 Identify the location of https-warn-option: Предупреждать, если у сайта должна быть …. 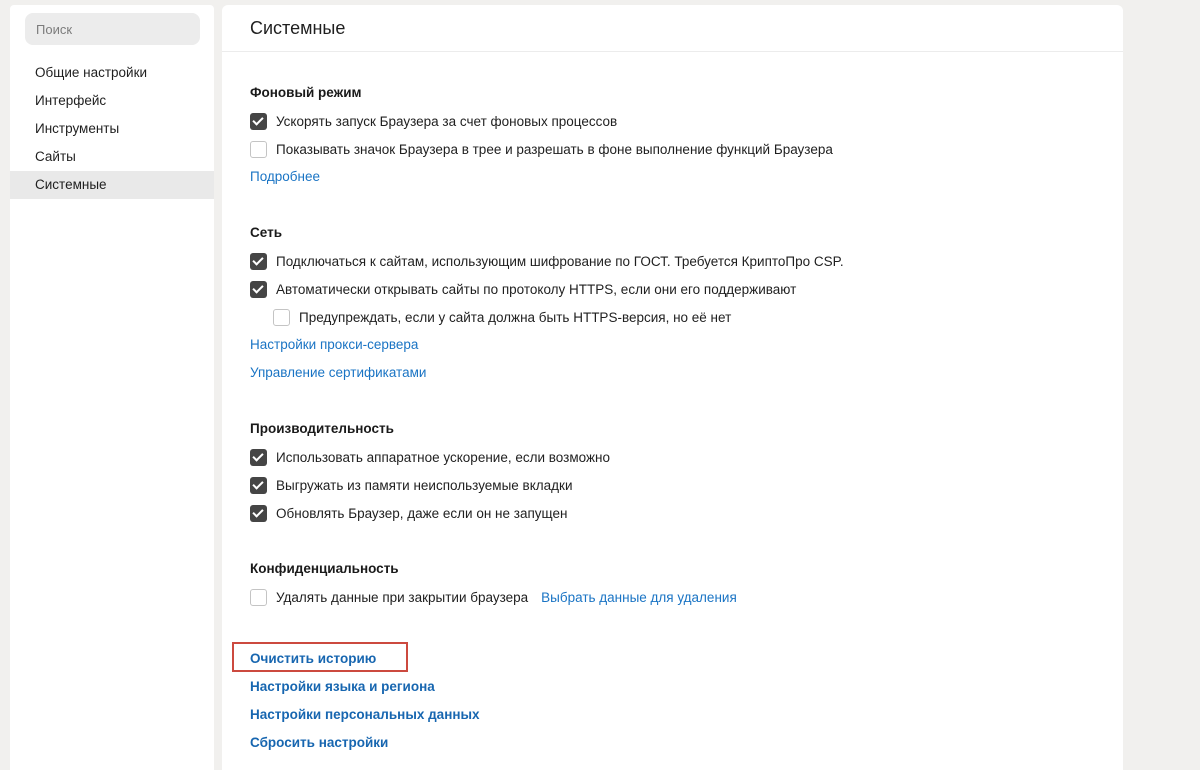
(547, 317).